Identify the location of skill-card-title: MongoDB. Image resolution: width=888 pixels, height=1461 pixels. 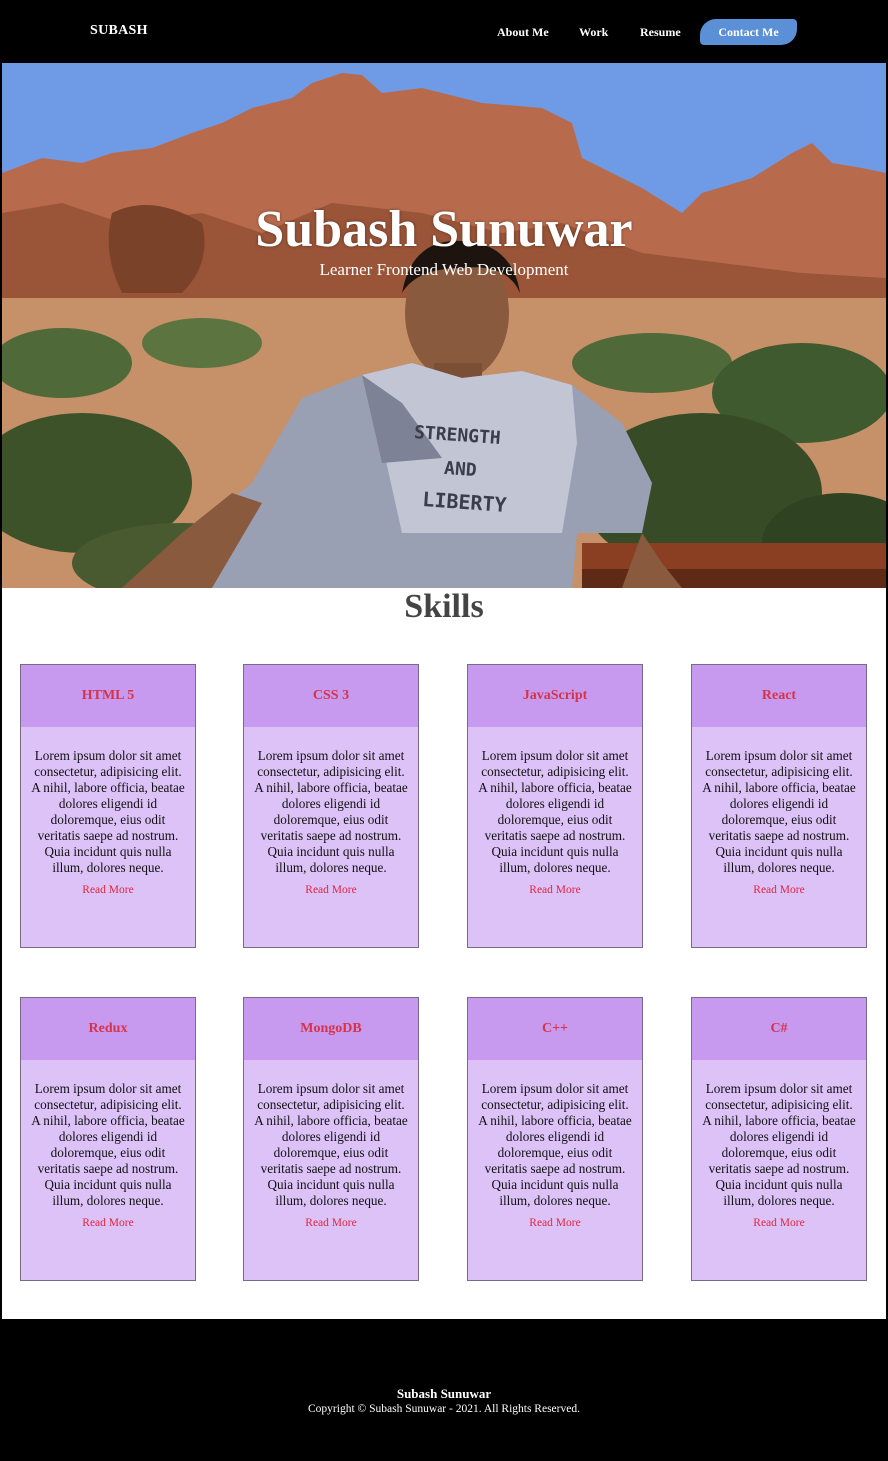
(331, 1029).